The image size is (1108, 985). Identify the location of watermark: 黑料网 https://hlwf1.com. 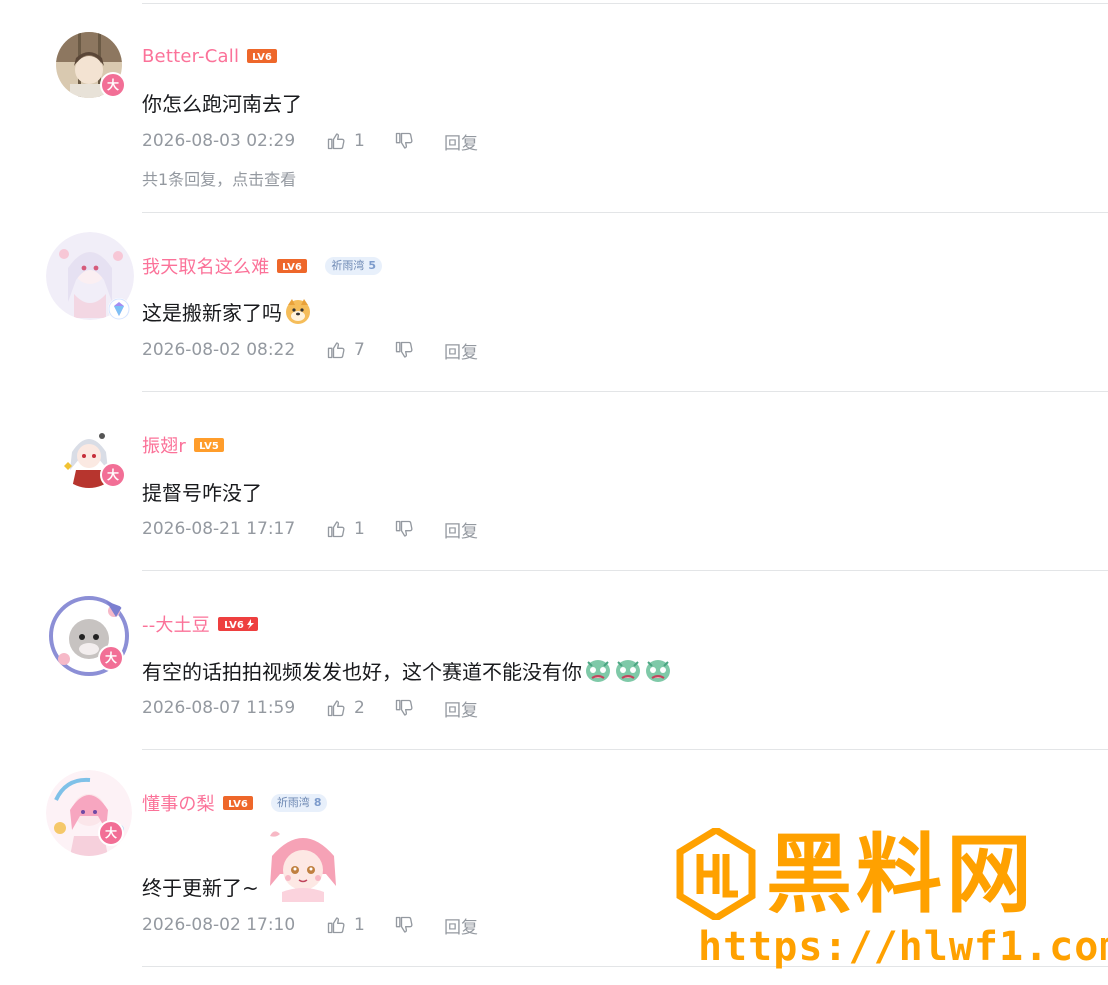
(892, 900).